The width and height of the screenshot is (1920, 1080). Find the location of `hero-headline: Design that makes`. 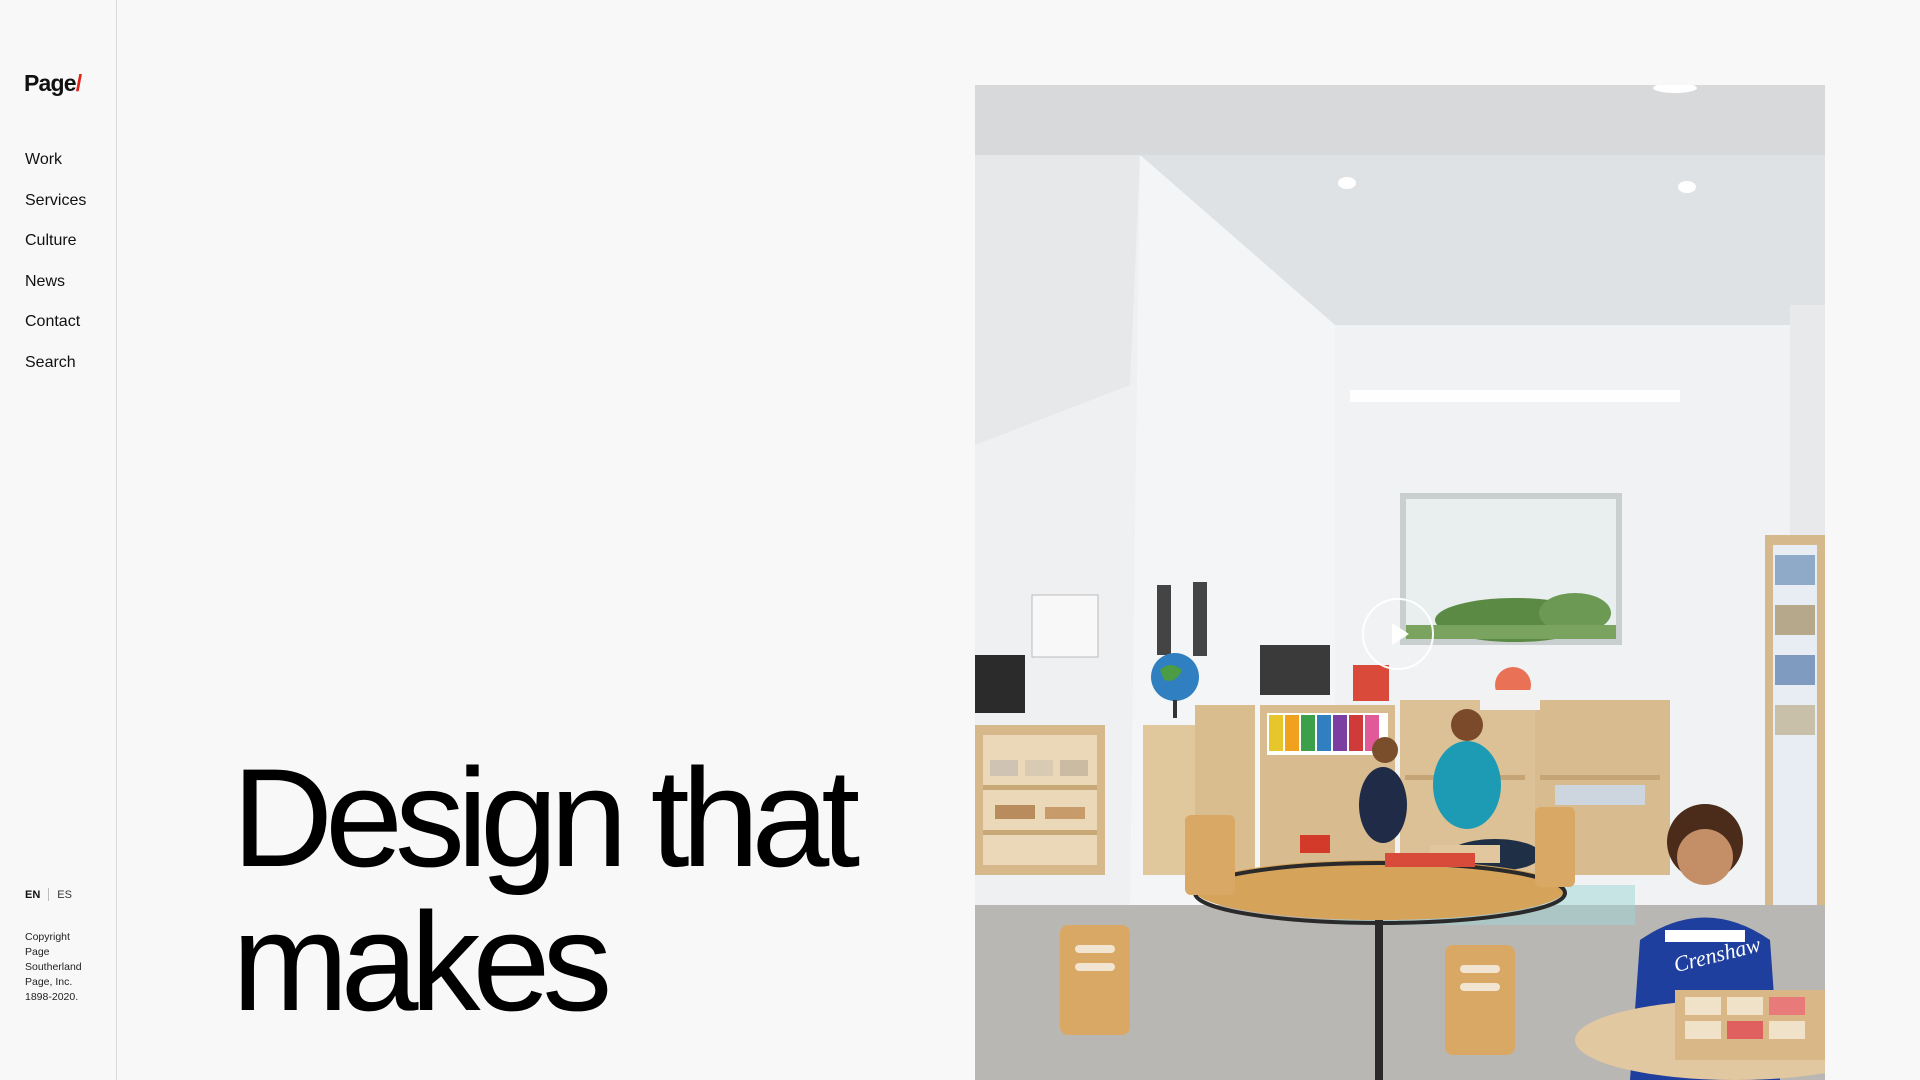

hero-headline: Design that makes is located at coordinates (546, 889).